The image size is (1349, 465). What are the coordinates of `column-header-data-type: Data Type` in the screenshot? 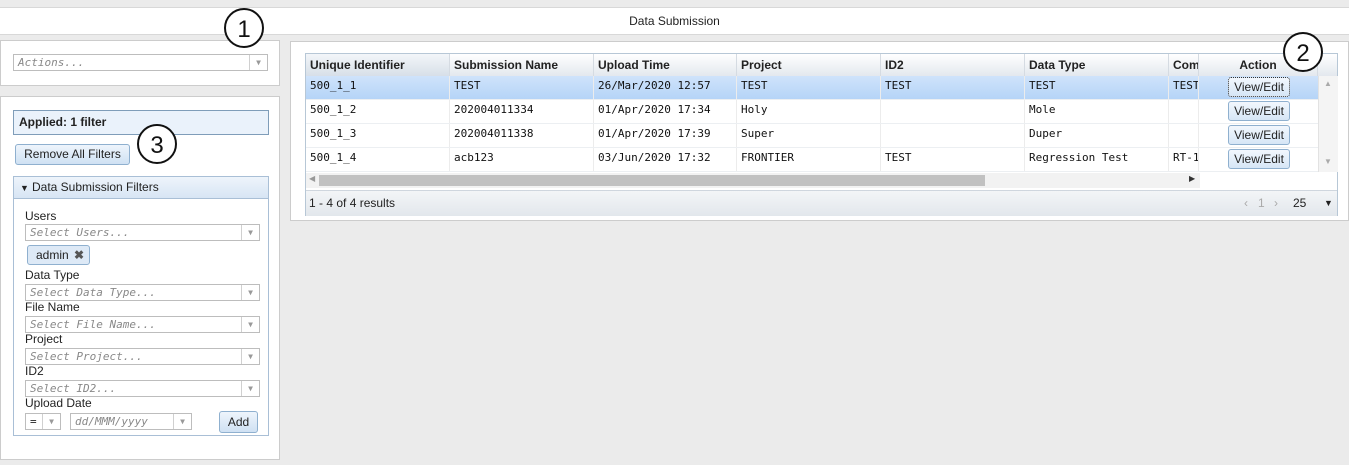 It's located at (1097, 65).